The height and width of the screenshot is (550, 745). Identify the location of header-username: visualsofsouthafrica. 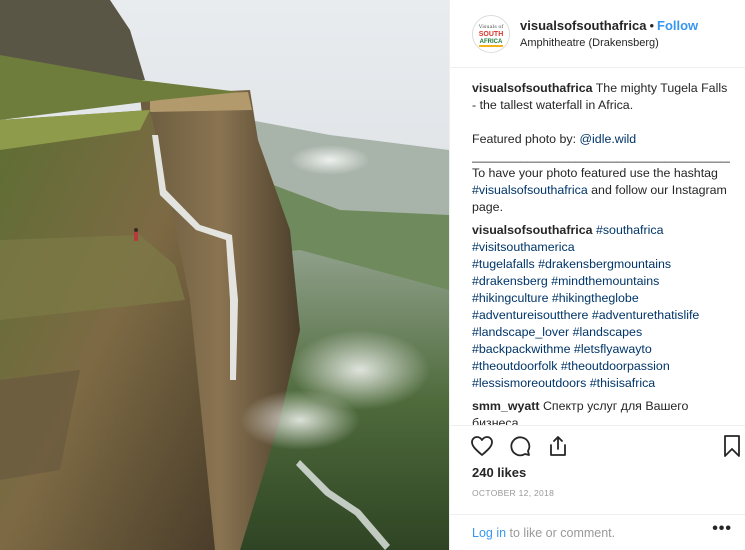
(583, 25).